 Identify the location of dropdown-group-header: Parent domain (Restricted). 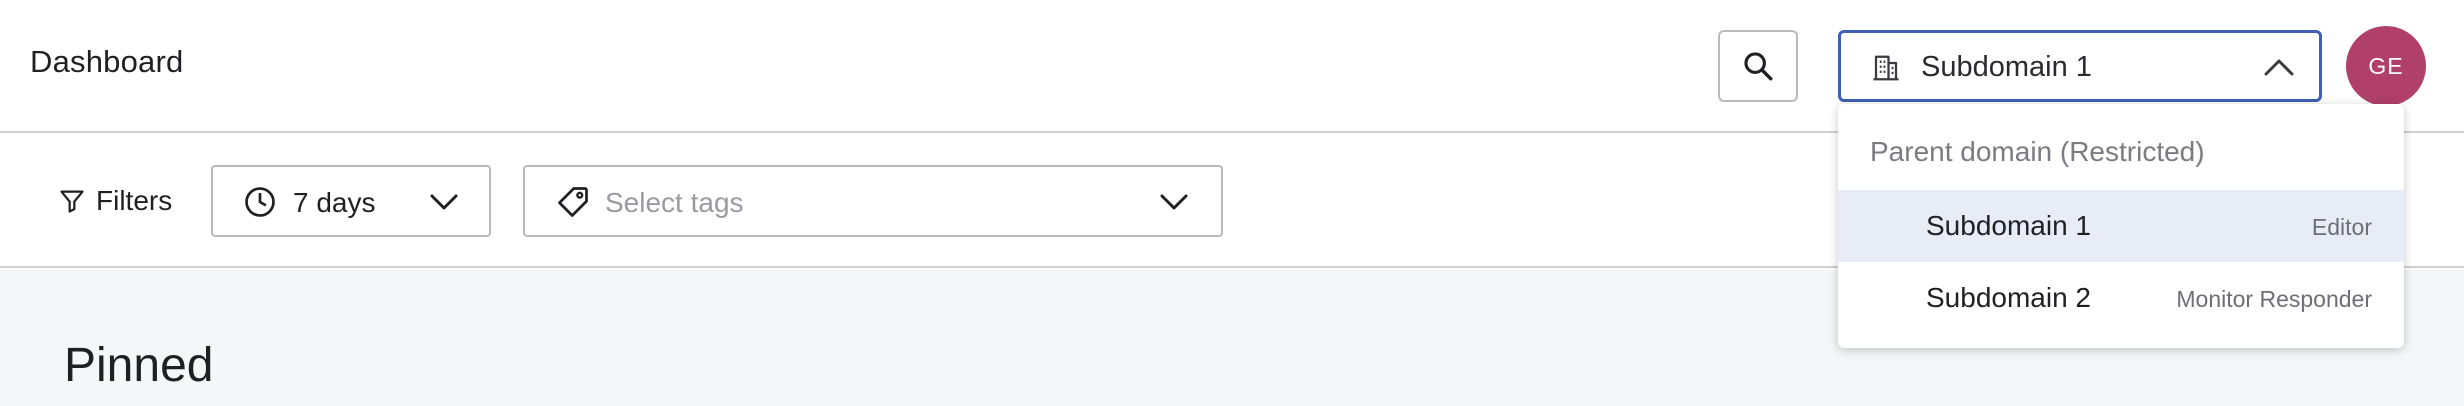
(2037, 151).